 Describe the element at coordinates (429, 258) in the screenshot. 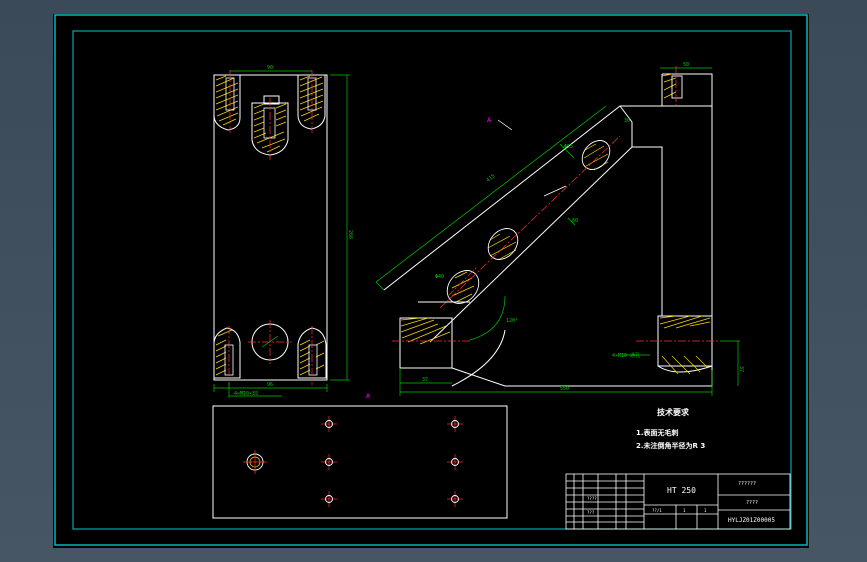

I see `section-marks: A A` at that location.